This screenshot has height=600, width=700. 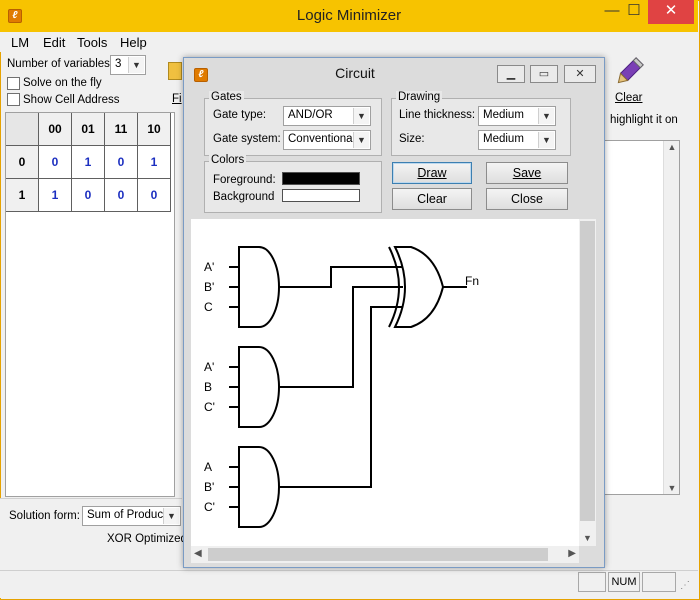 I want to click on results-scrollbar: ▲ ▼, so click(x=671, y=317).